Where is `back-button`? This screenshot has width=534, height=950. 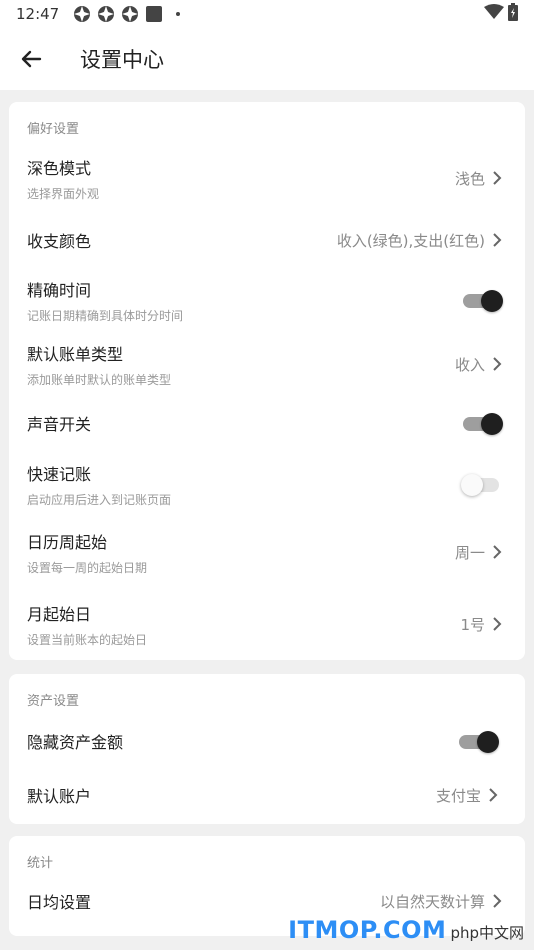
back-button is located at coordinates (31, 59).